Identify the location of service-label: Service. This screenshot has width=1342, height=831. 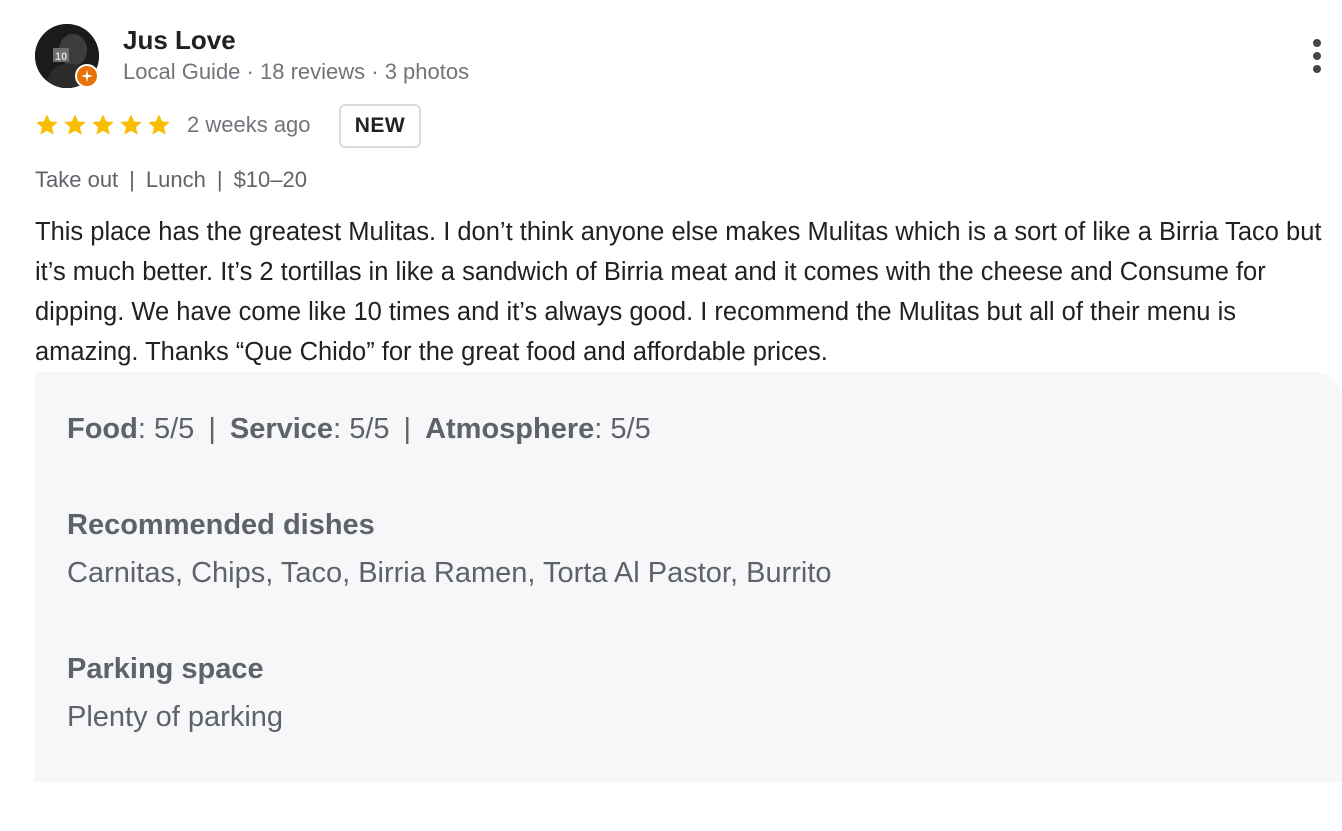
(281, 429).